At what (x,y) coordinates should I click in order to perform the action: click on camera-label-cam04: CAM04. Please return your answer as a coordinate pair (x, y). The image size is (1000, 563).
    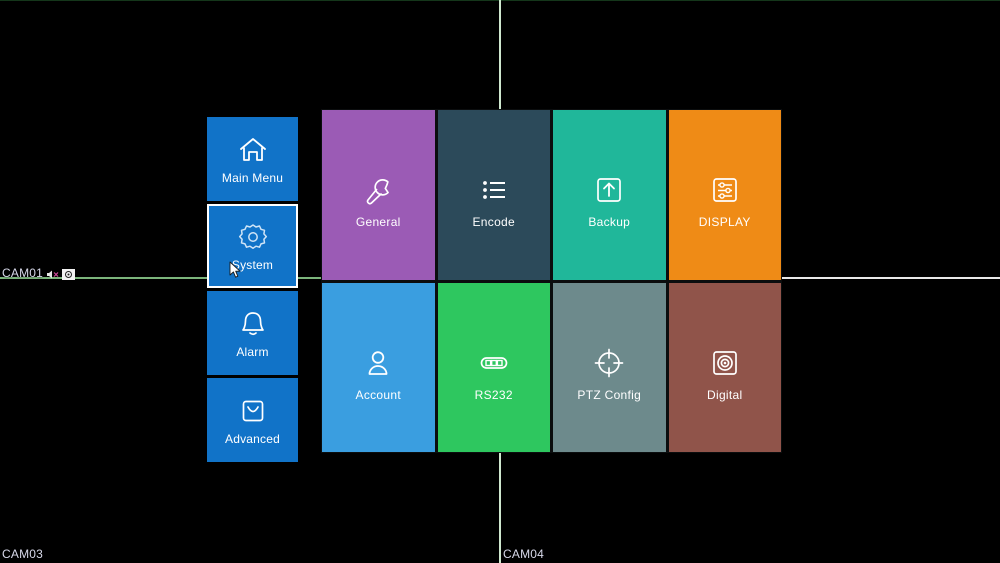
    Looking at the image, I should click on (523, 554).